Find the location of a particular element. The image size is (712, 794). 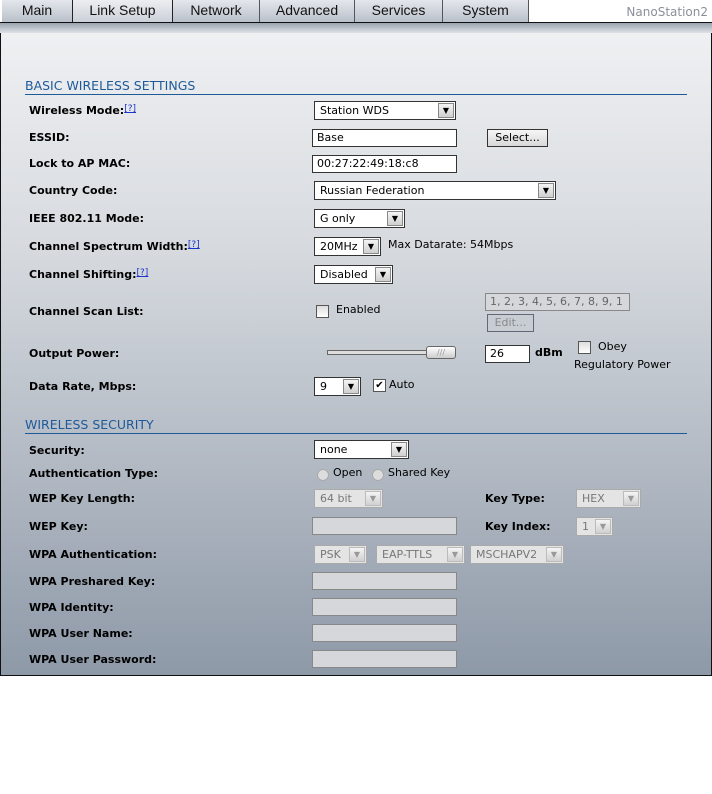

wpa-psk-input is located at coordinates (384, 581).